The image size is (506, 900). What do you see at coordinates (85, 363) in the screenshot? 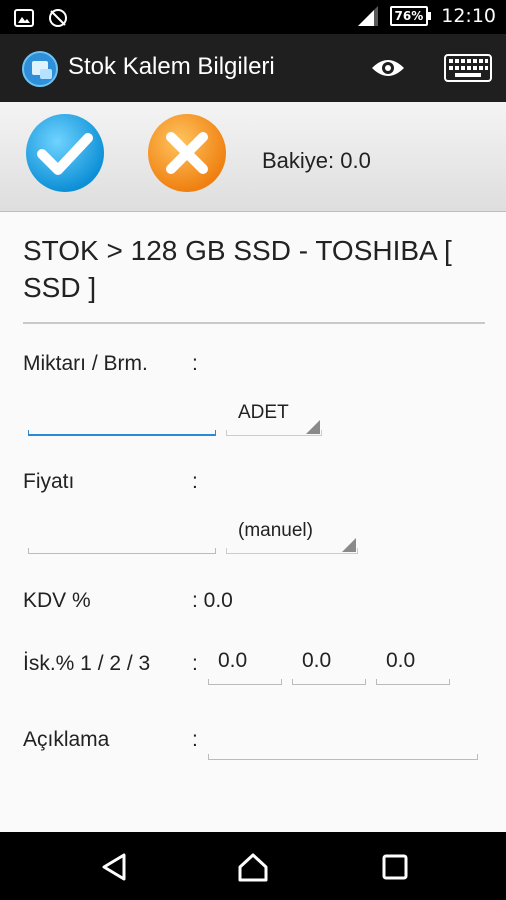
I see `quantity-label: Miktarı / Brm.` at bounding box center [85, 363].